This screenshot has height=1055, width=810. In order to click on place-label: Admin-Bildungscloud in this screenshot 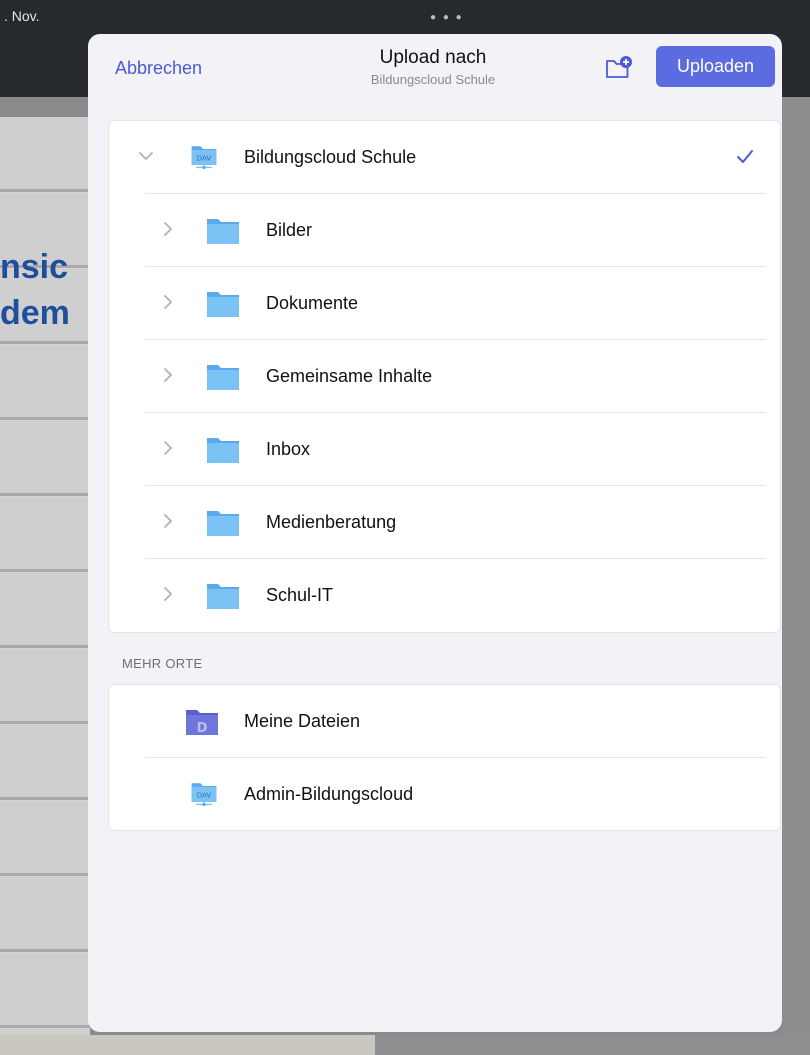, I will do `click(329, 794)`.